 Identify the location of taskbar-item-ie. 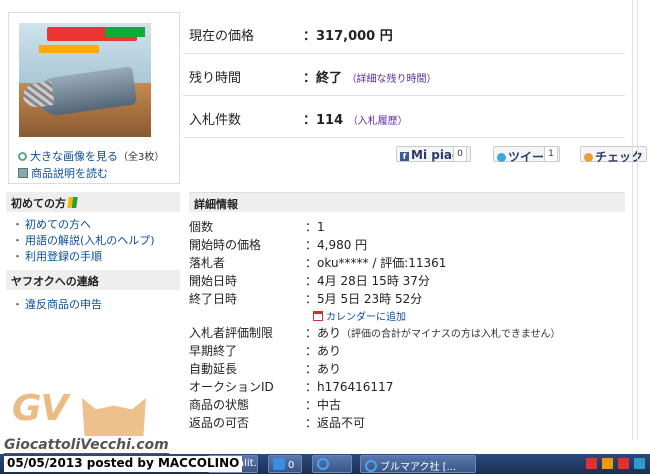
(332, 464).